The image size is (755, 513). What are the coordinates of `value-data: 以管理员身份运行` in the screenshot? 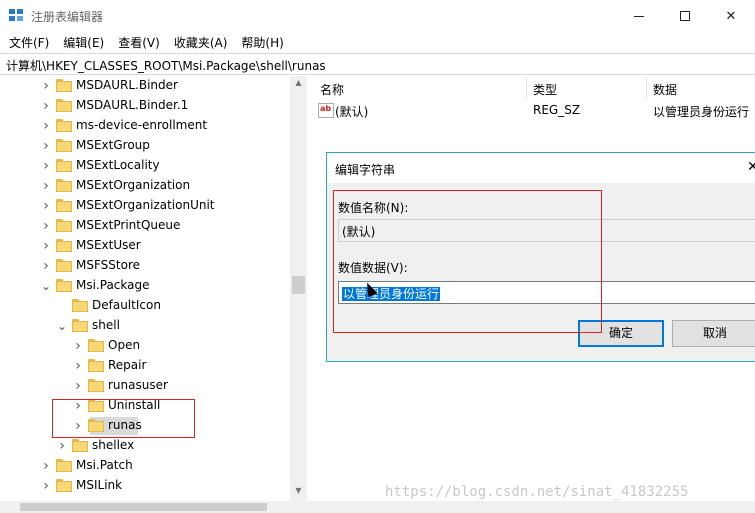 It's located at (701, 112).